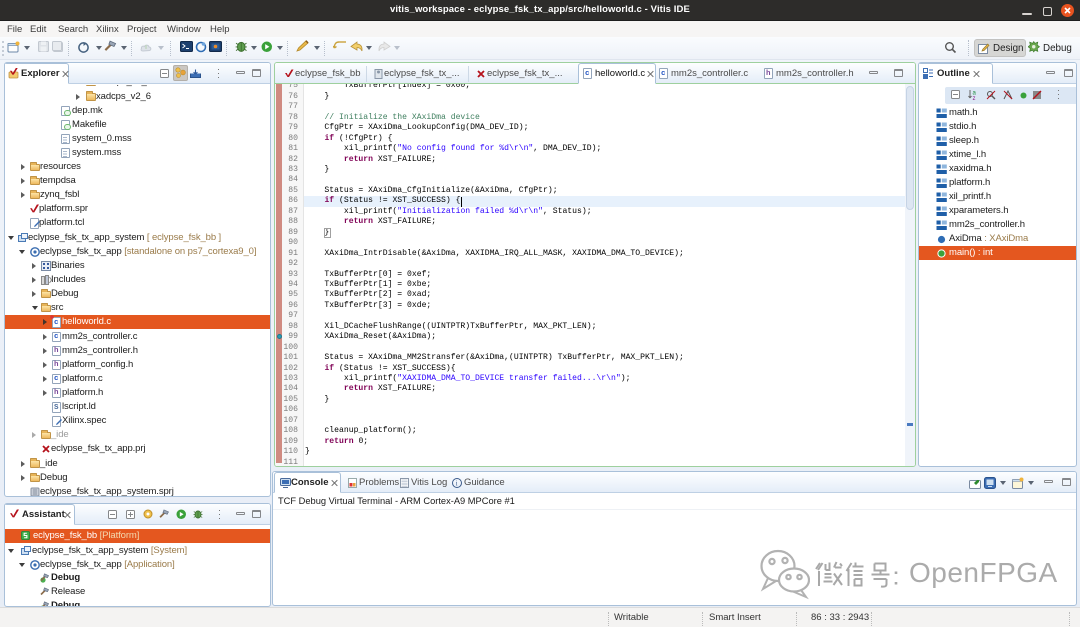  Describe the element at coordinates (974, 98) in the screenshot. I see `svg-text: z` at that location.